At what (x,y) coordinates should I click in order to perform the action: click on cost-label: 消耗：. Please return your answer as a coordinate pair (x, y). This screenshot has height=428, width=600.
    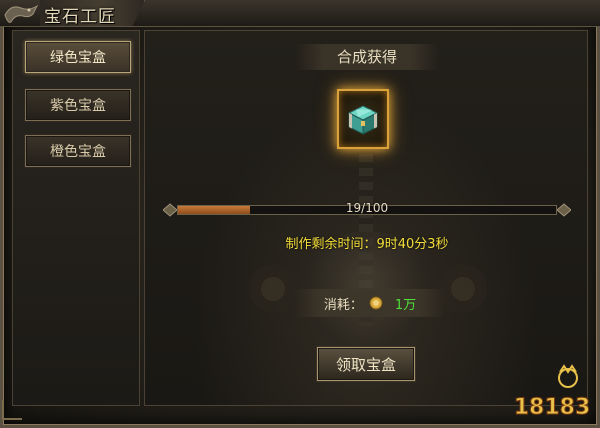
    Looking at the image, I should click on (343, 305).